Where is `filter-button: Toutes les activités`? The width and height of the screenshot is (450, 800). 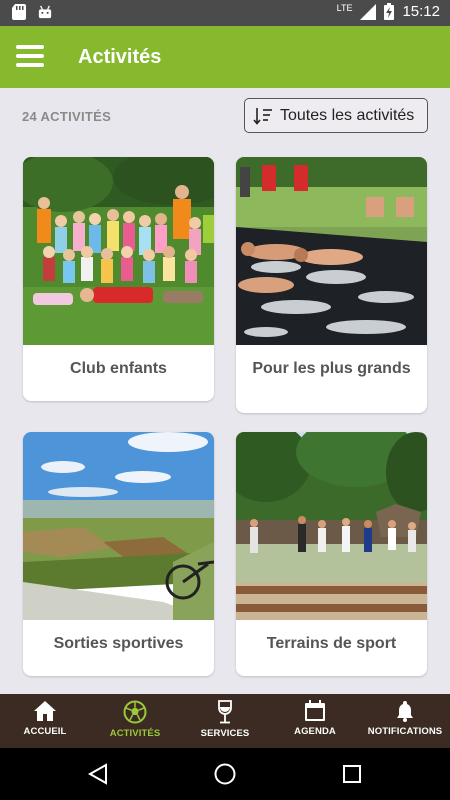
filter-button: Toutes les activités is located at coordinates (336, 115).